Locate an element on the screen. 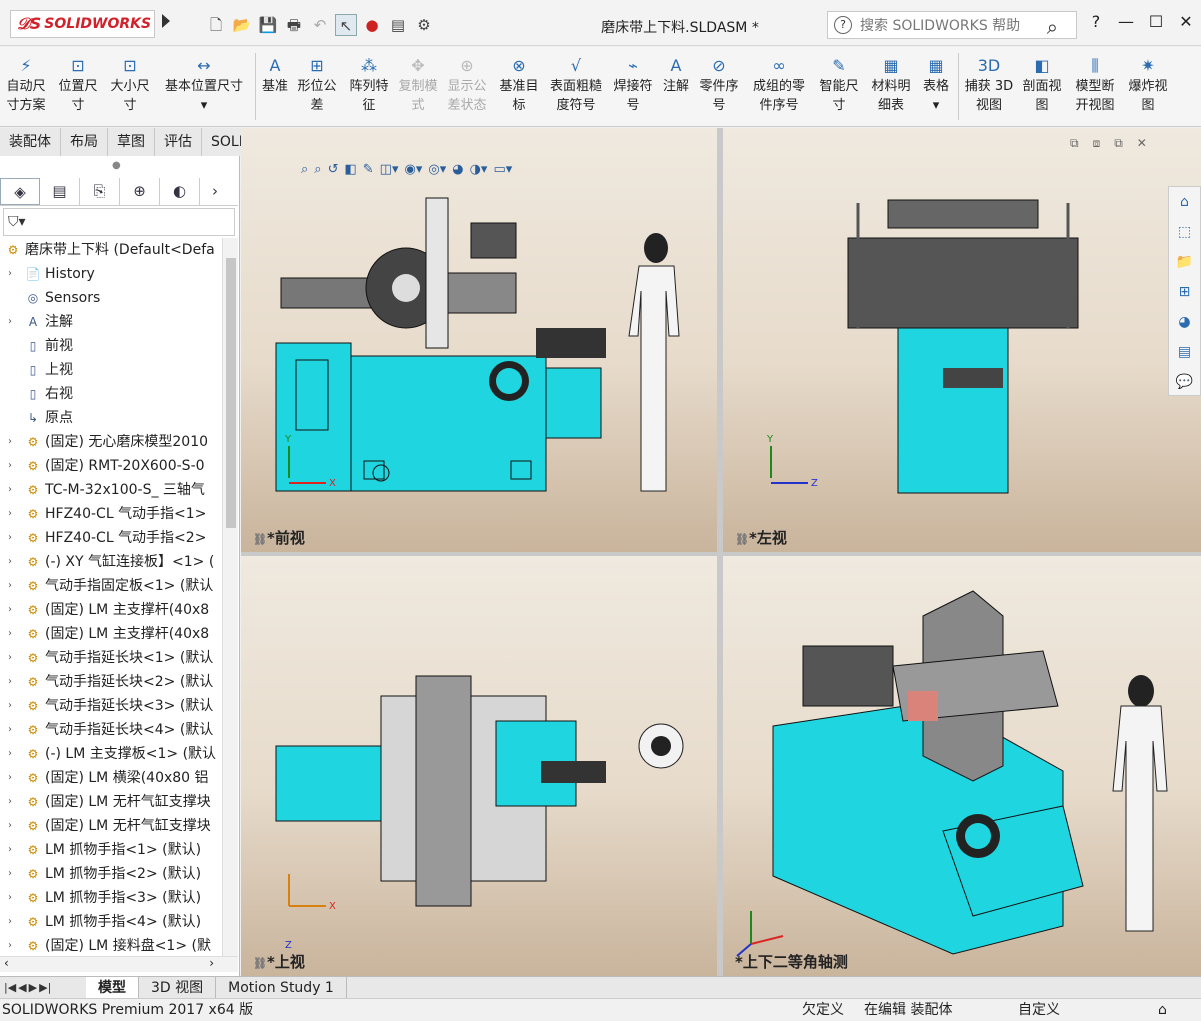 The width and height of the screenshot is (1201, 1021). cm-tab-0: 装配体 is located at coordinates (30, 142).